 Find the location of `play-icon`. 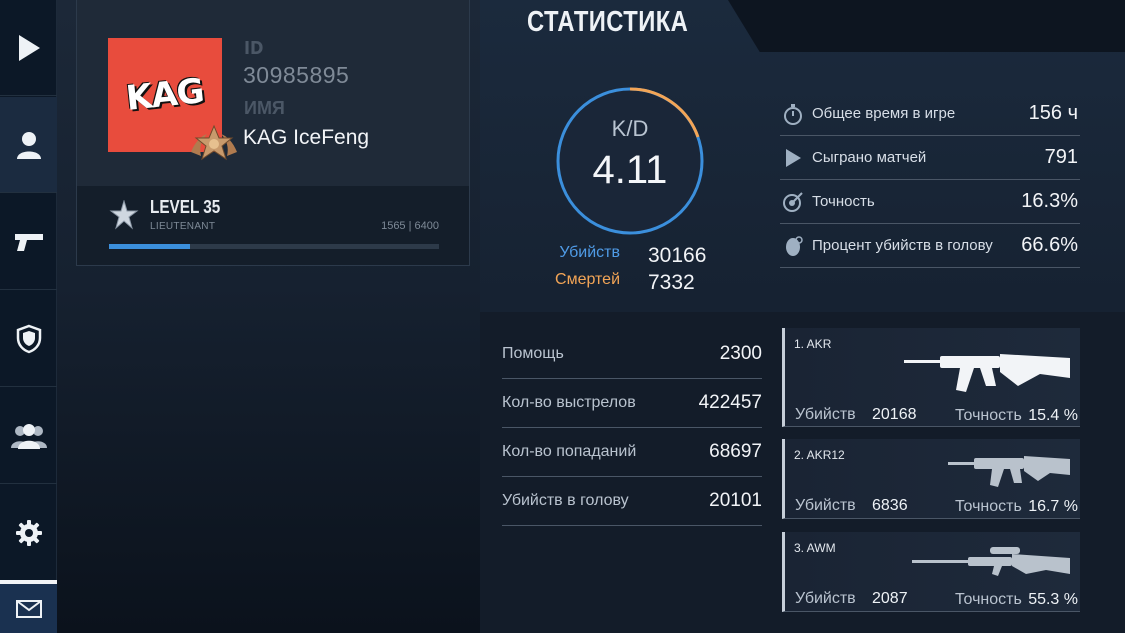

play-icon is located at coordinates (29, 47).